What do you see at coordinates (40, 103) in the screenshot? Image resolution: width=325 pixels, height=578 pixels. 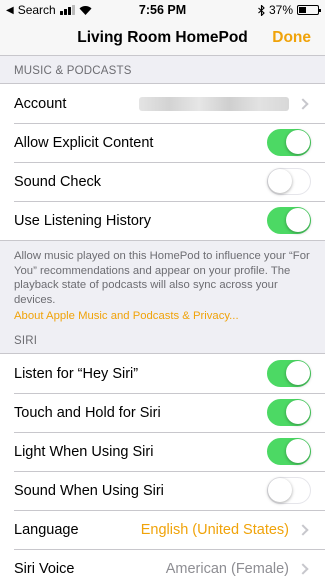 I see `account-label: Account` at bounding box center [40, 103].